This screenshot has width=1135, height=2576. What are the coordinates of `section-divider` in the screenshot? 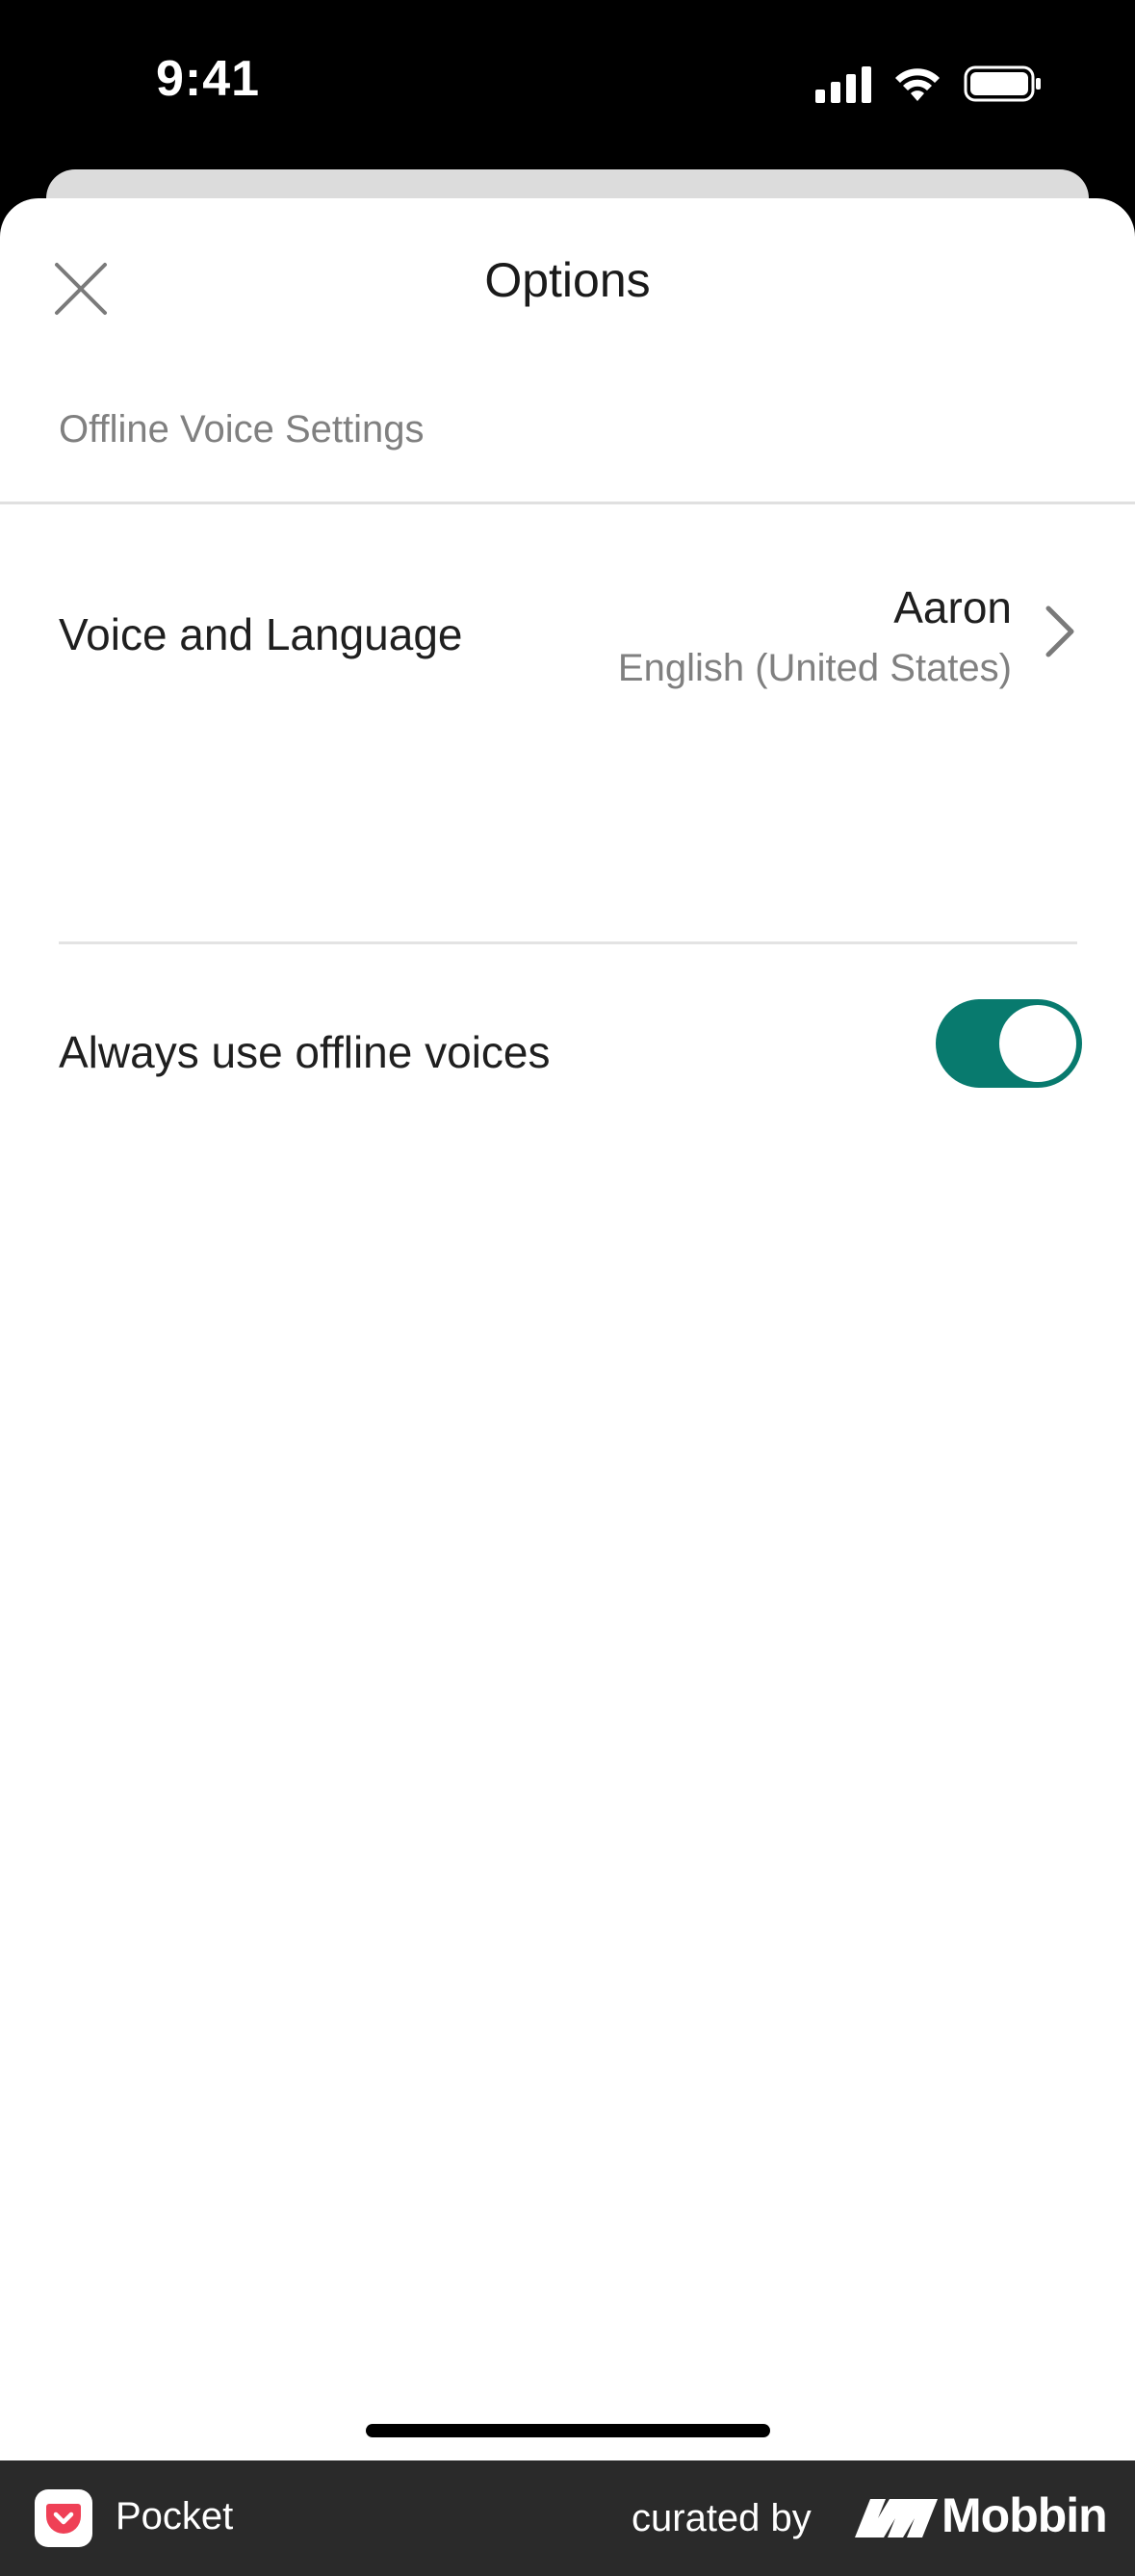 It's located at (567, 503).